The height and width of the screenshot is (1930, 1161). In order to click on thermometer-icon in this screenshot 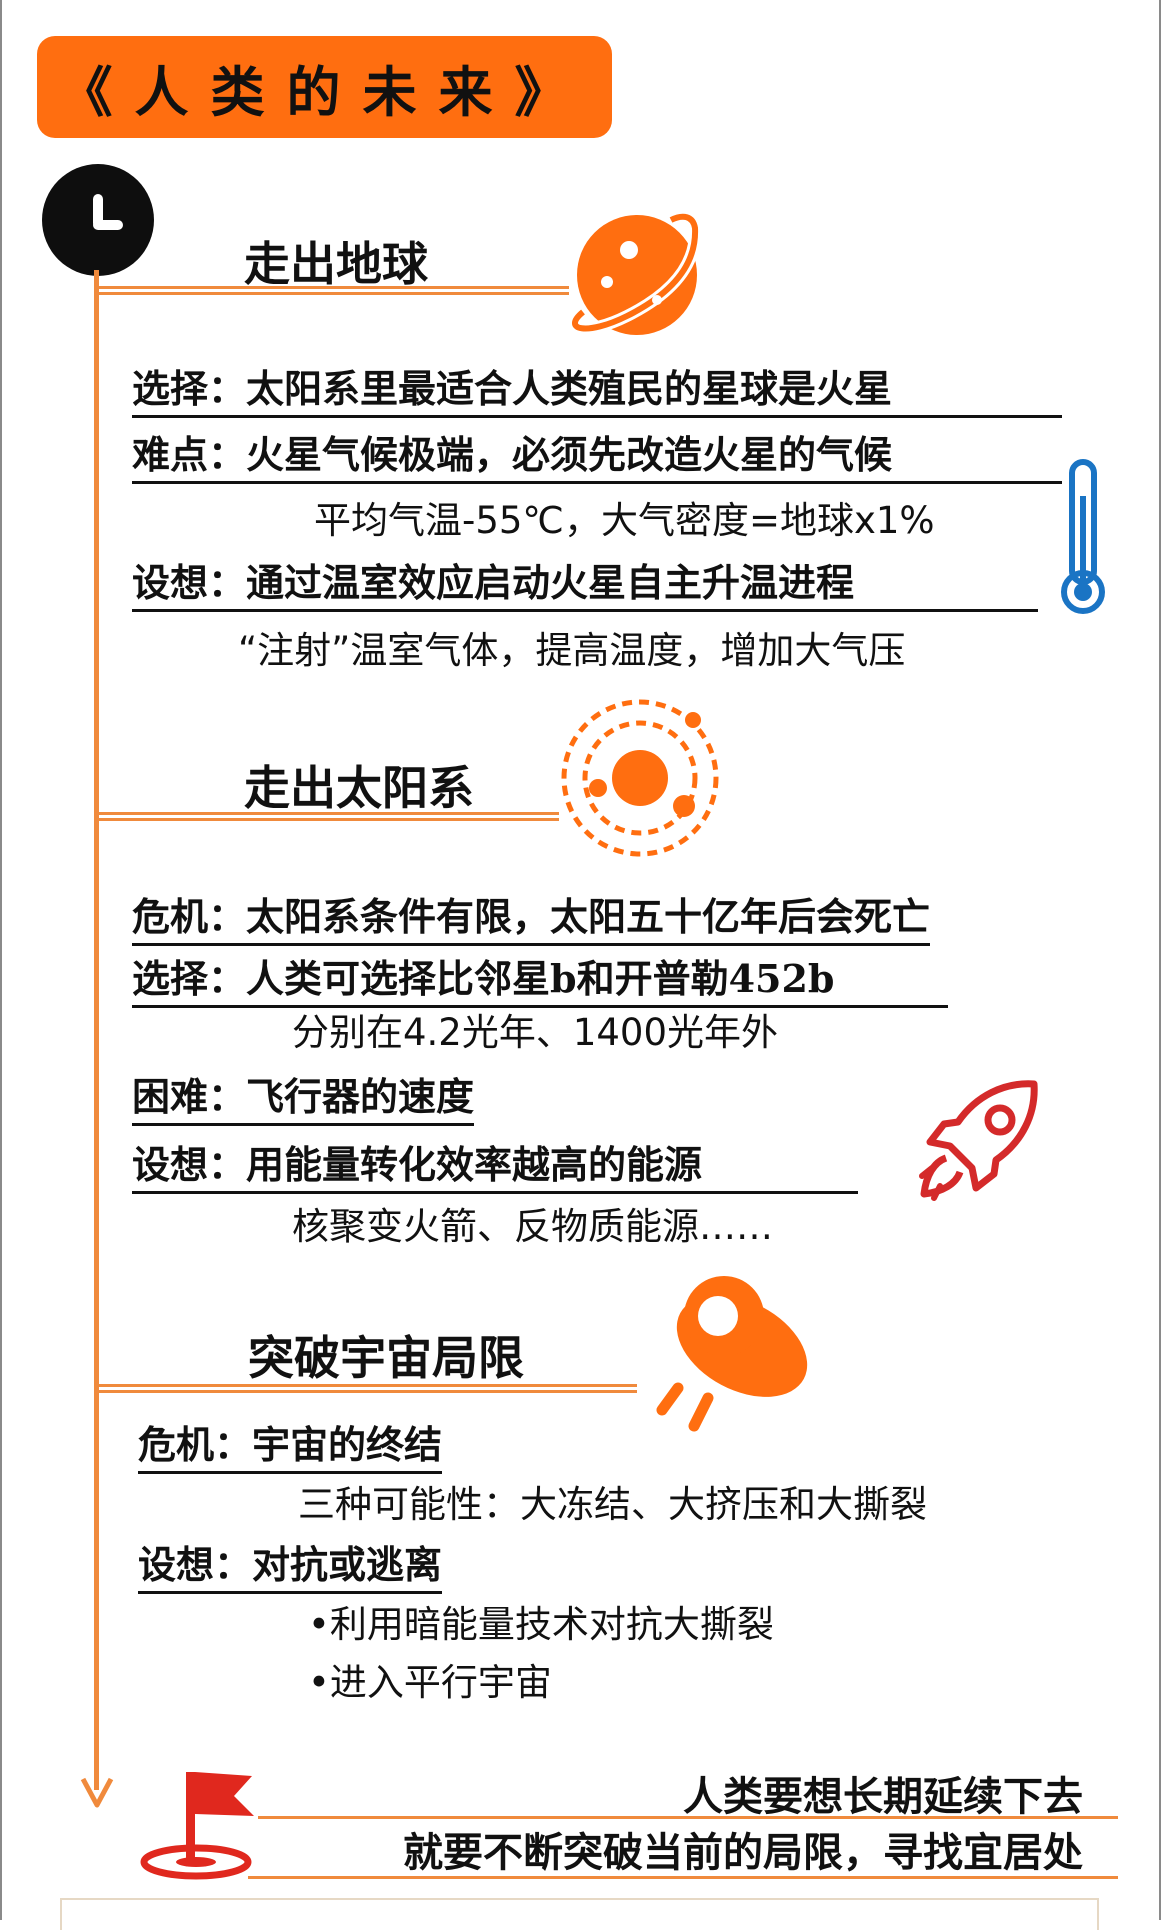, I will do `click(1083, 536)`.